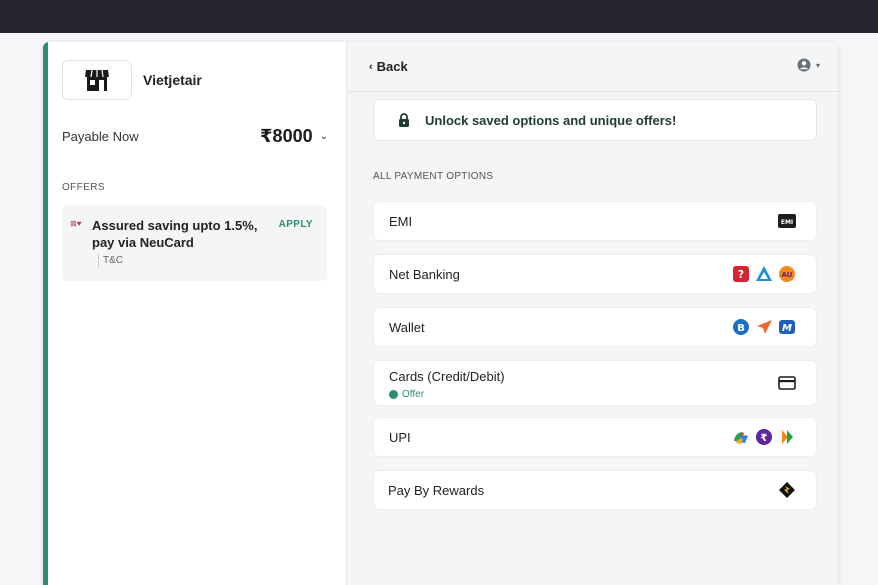  Describe the element at coordinates (804, 65) in the screenshot. I see `user-circle-icon` at that location.